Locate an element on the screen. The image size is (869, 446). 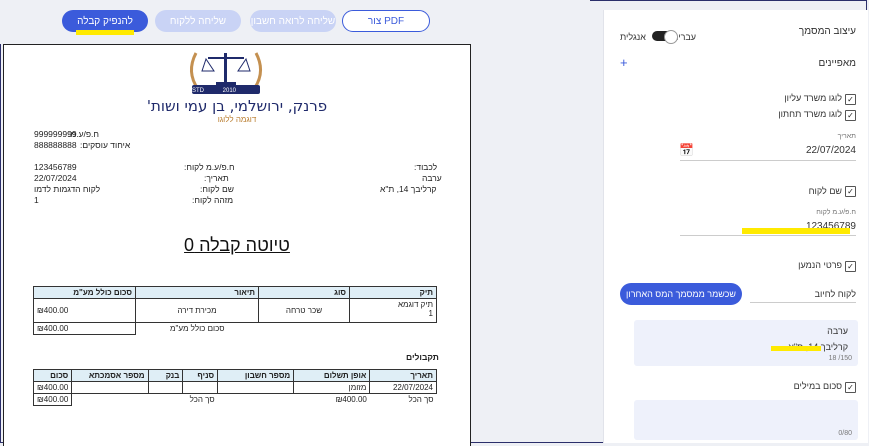
client-name-value: לקוח הדגמות לדמו is located at coordinates (67, 189).